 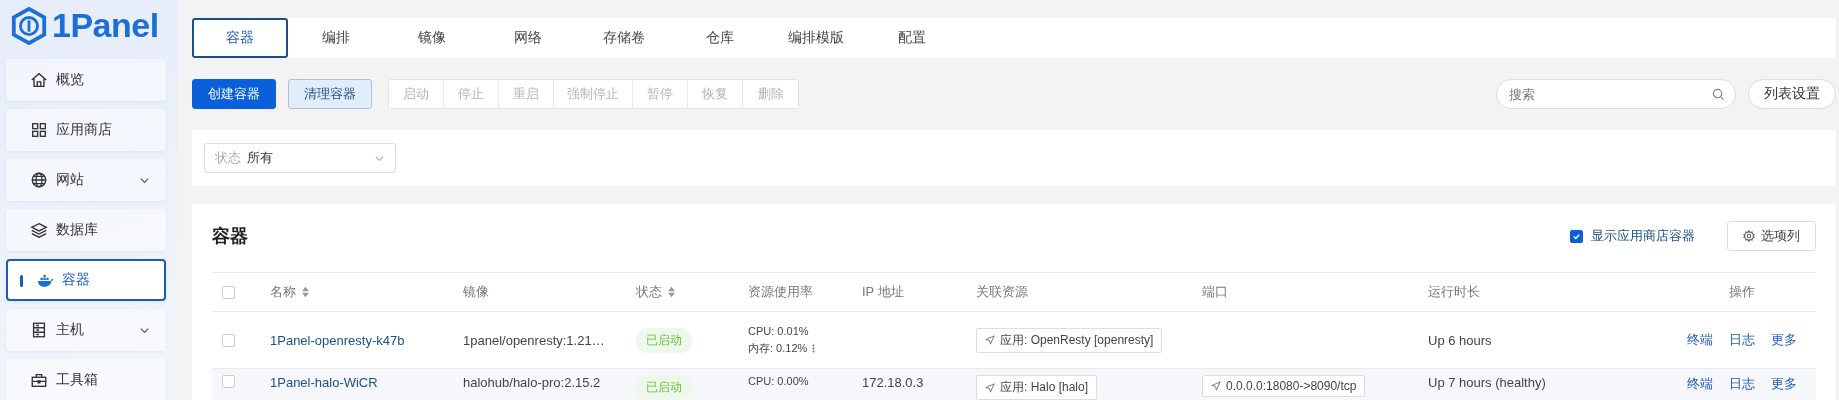 I want to click on tab: 容器, so click(x=240, y=38).